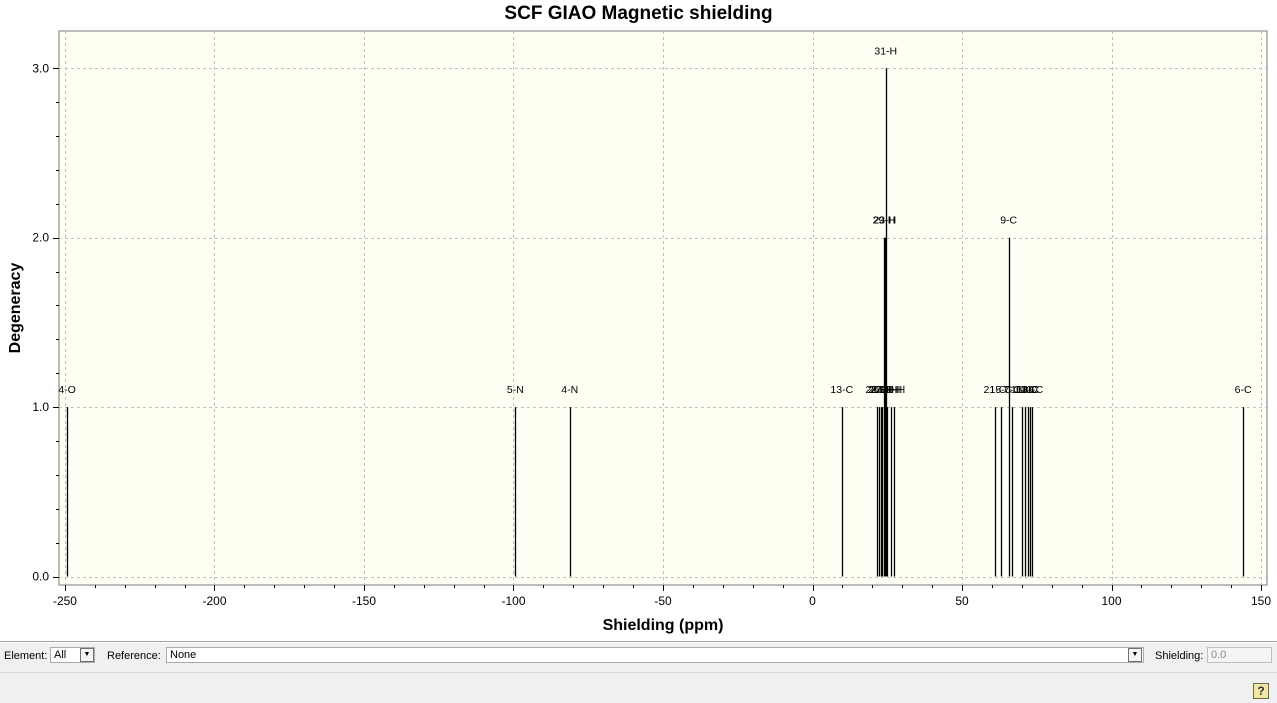  What do you see at coordinates (1008, 221) in the screenshot?
I see `bar-label: 9-C` at bounding box center [1008, 221].